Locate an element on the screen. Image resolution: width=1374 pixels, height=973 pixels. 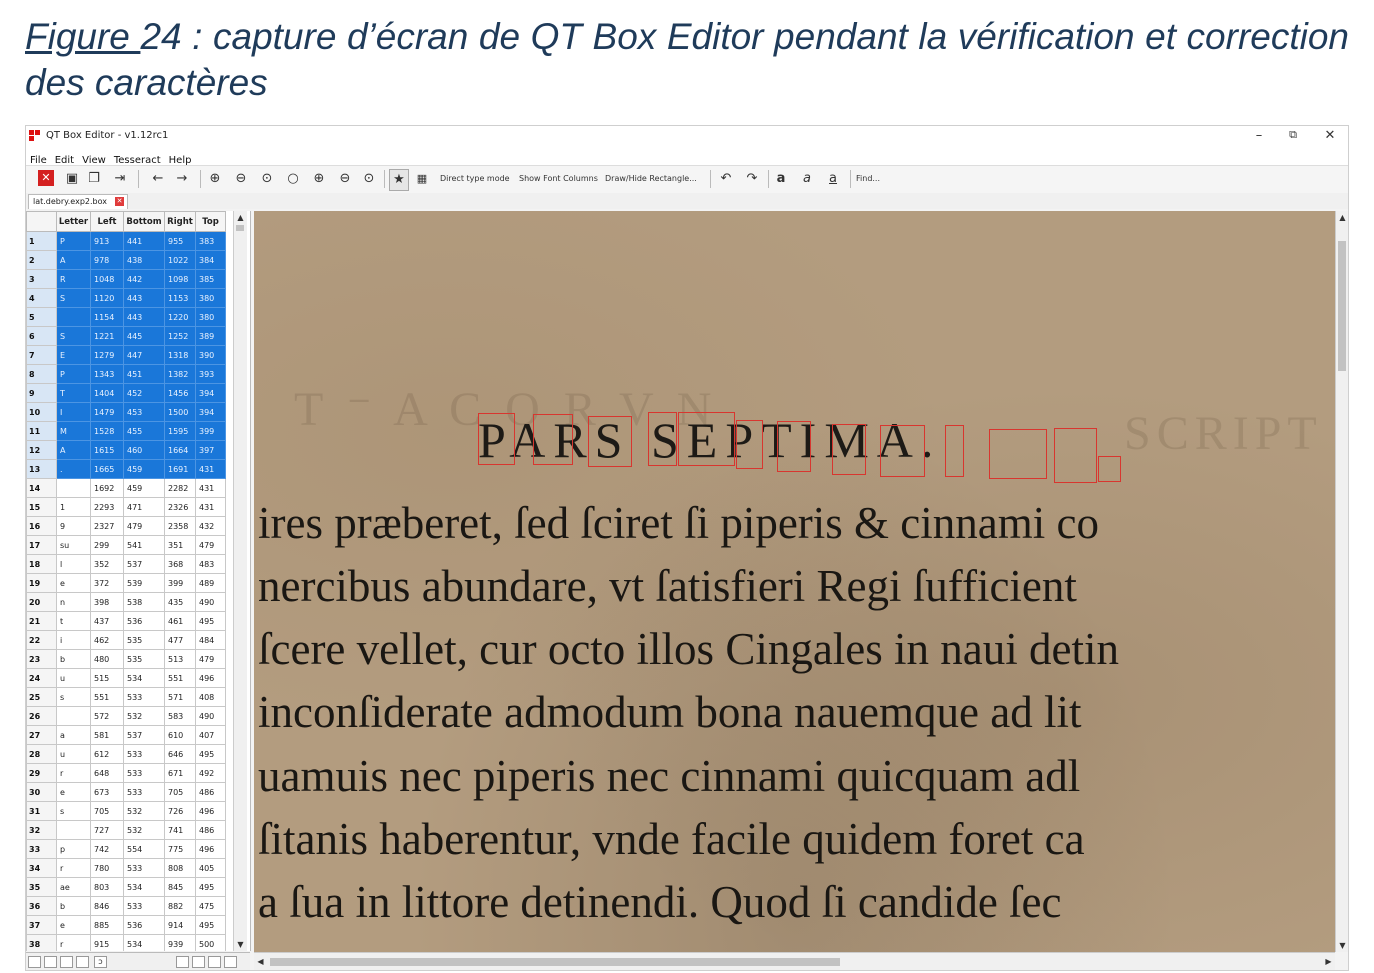
exit-icon: ⇥ is located at coordinates (120, 179).